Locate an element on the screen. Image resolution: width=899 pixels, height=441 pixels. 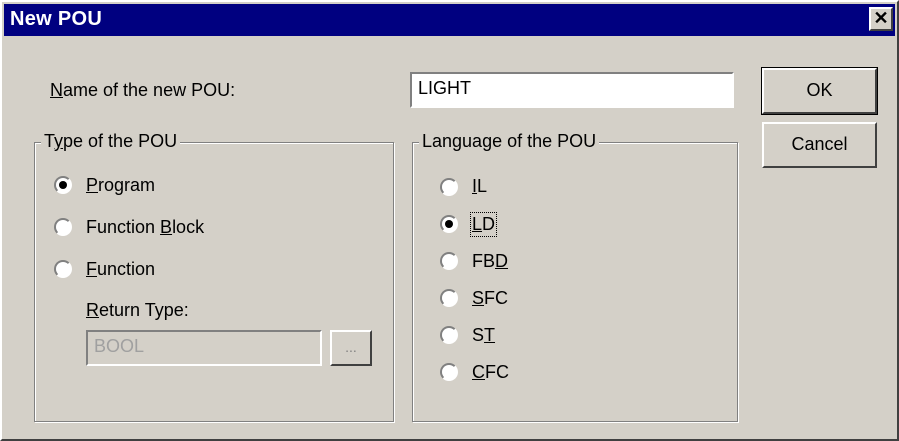
radio-function is located at coordinates (63, 269).